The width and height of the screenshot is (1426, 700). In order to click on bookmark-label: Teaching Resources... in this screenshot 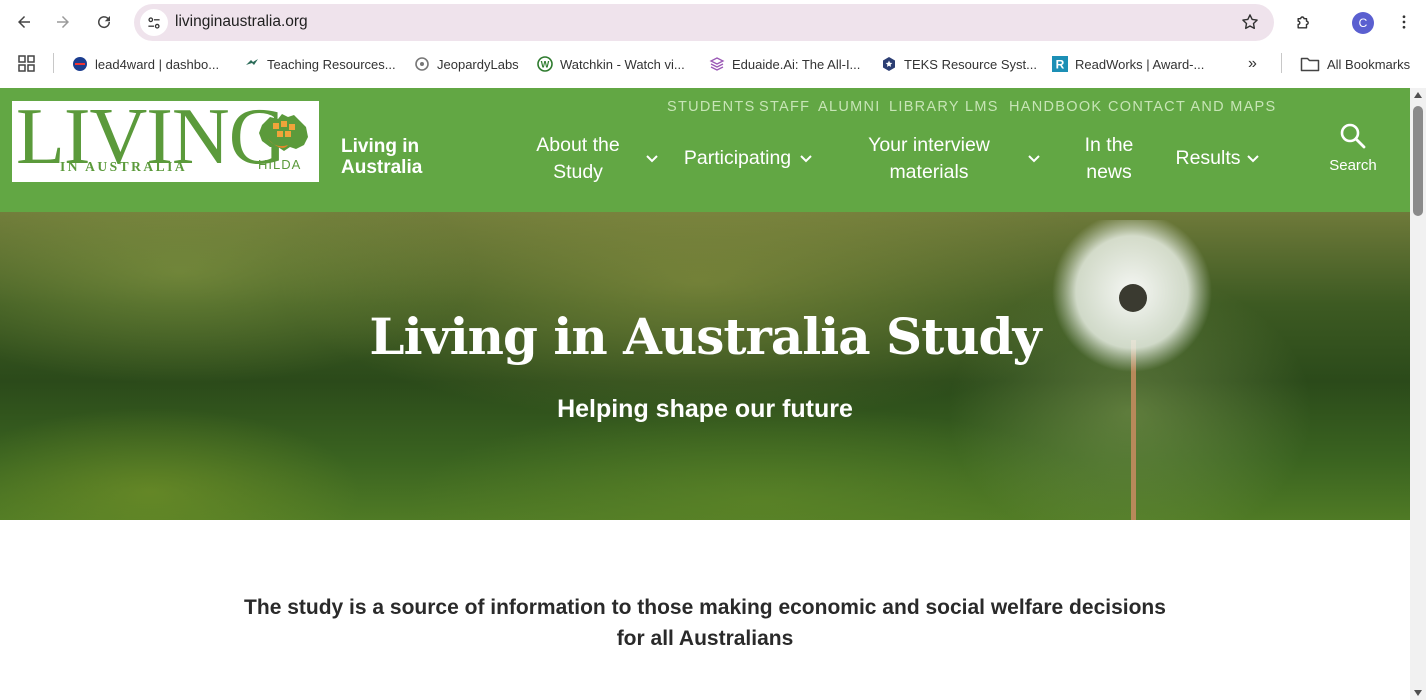, I will do `click(331, 64)`.